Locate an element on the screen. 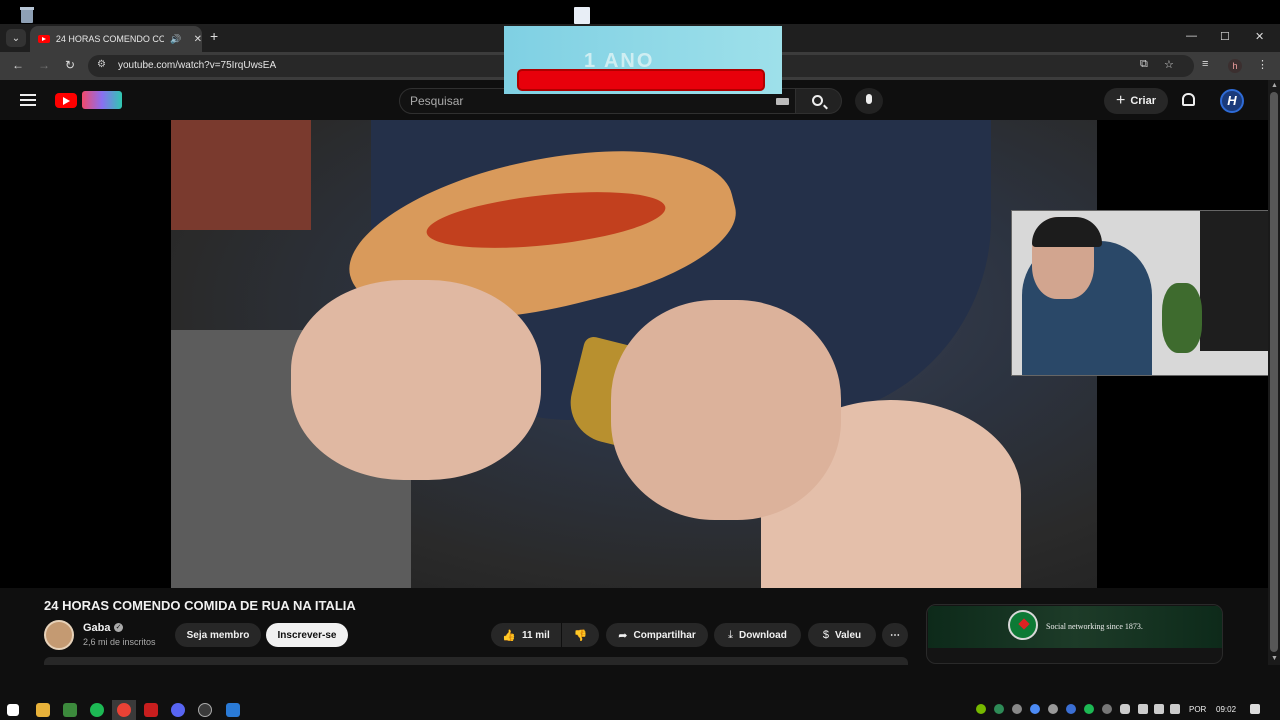  desktop-background-strip is located at coordinates (640, 13).